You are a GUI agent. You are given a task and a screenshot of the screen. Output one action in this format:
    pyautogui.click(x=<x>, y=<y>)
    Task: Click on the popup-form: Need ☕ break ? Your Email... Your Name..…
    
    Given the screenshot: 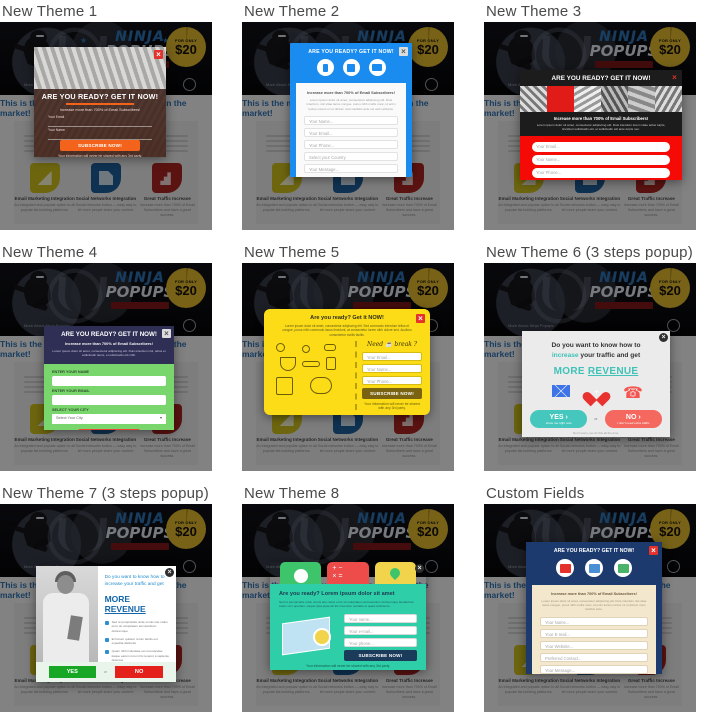 What is the action you would take?
    pyautogui.click(x=392, y=375)
    